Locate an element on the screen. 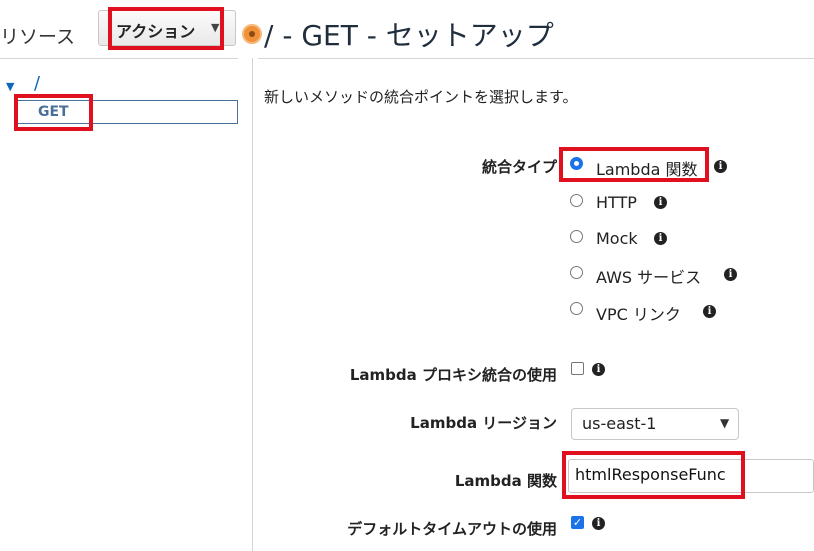 This screenshot has width=814, height=551. highlight-box-function is located at coordinates (653, 475).